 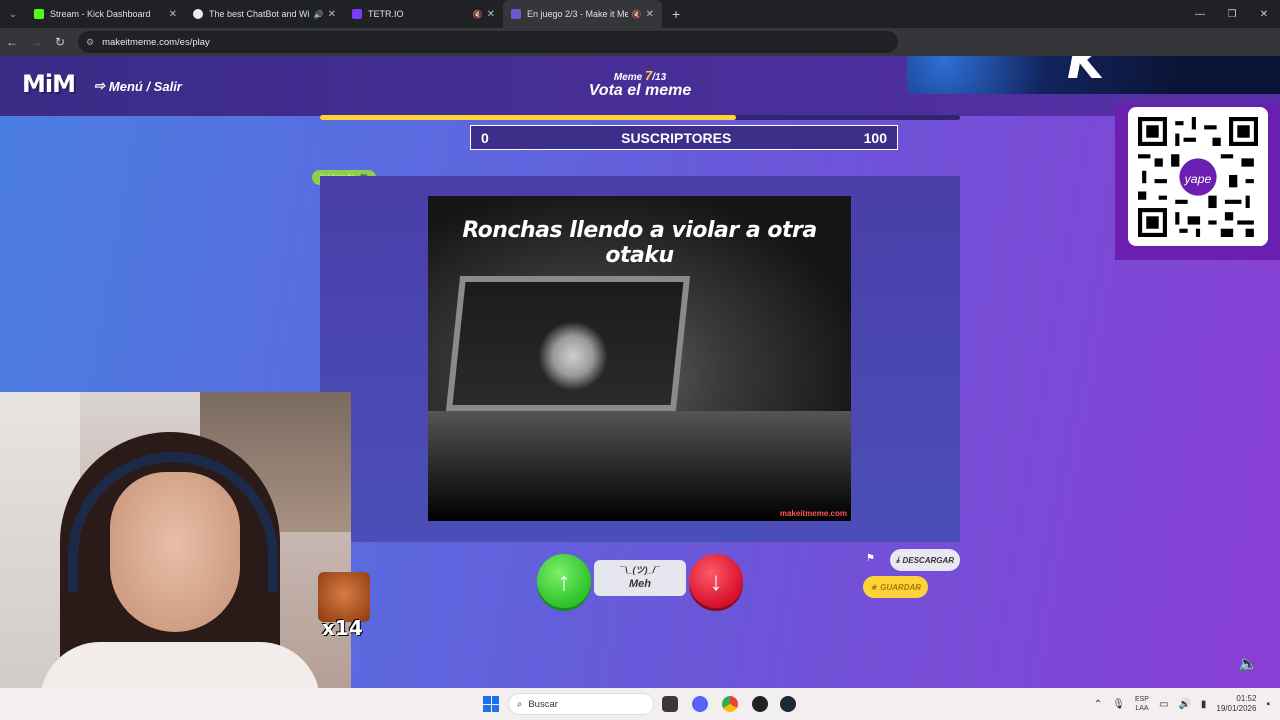 I want to click on upvote-button: ↑, so click(x=564, y=581).